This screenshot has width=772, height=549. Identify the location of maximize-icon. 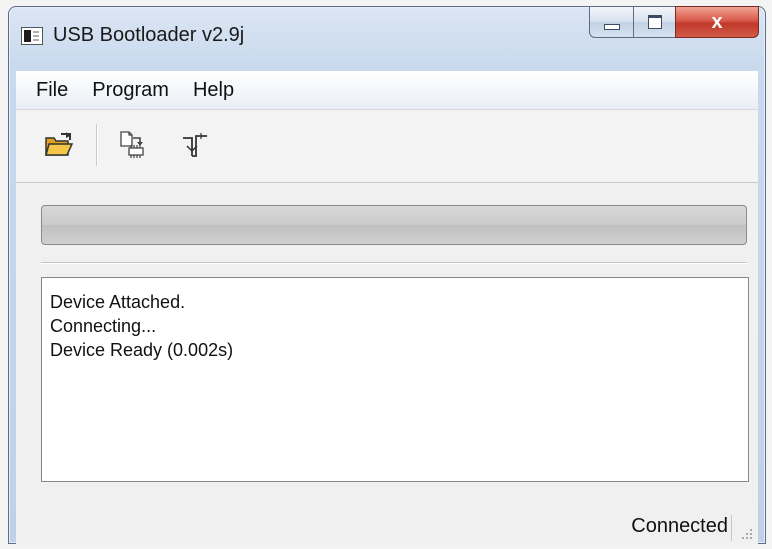
(654, 22).